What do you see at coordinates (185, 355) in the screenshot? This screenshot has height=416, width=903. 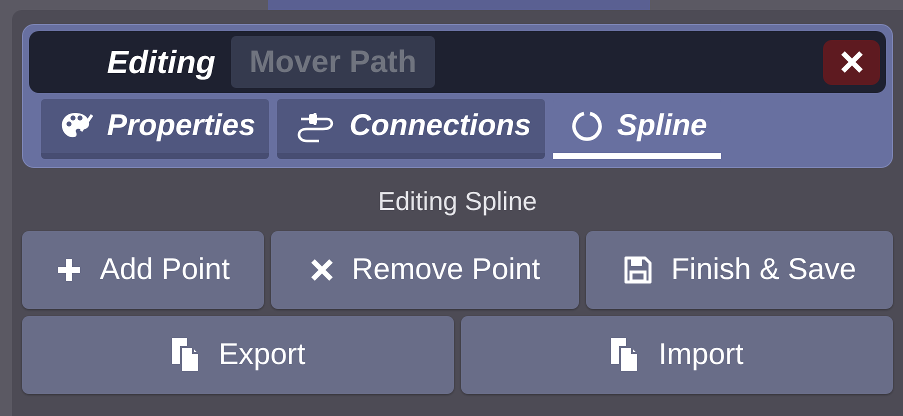 I see `copy-icon` at bounding box center [185, 355].